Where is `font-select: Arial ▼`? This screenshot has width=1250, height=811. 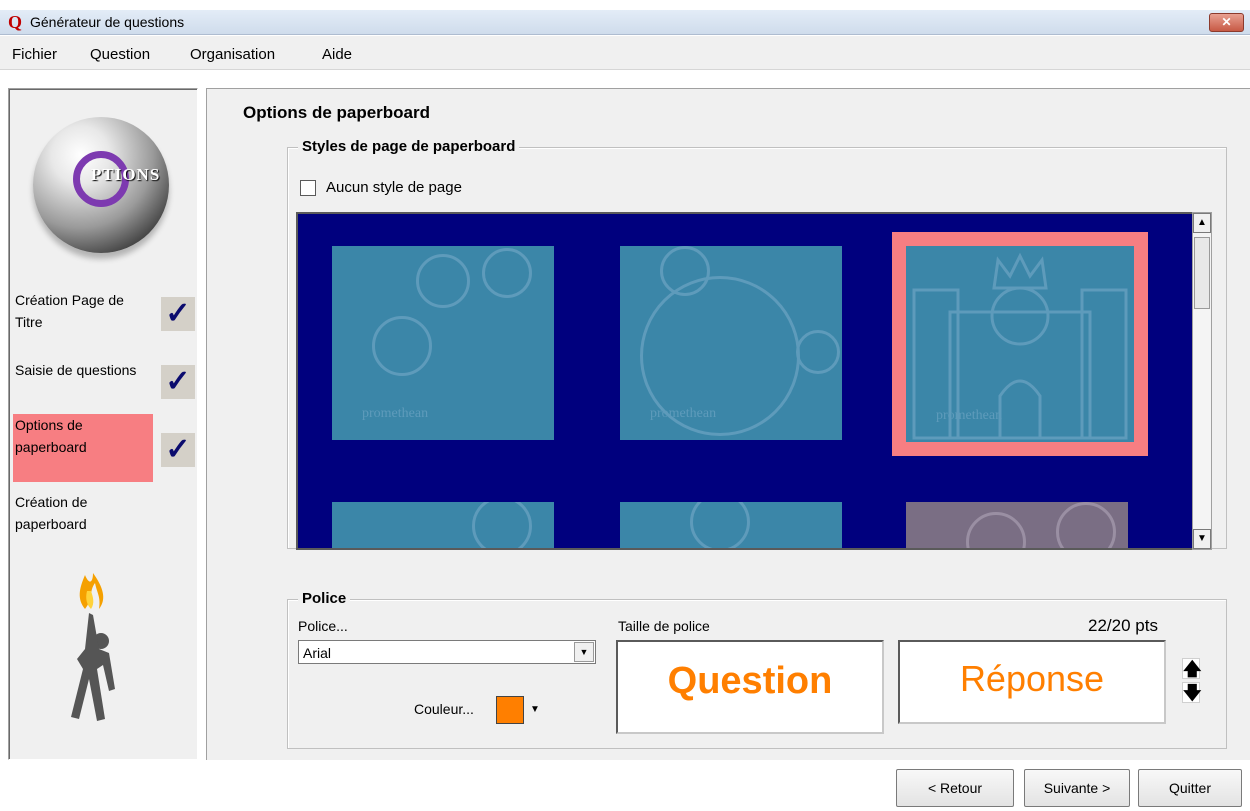 font-select: Arial ▼ is located at coordinates (447, 652).